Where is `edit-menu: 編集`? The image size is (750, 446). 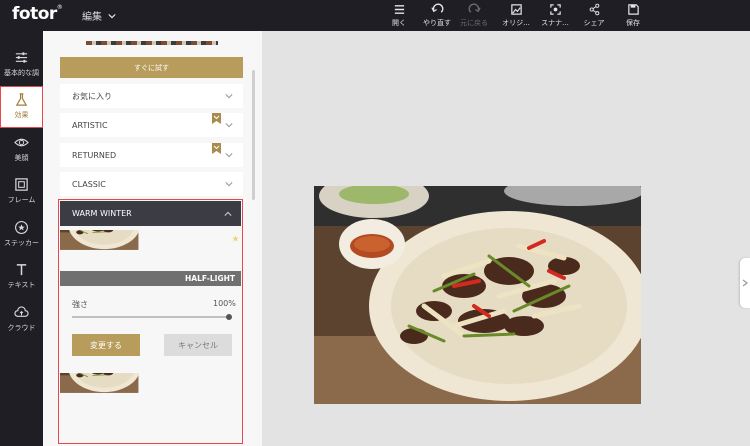 edit-menu: 編集 is located at coordinates (99, 15).